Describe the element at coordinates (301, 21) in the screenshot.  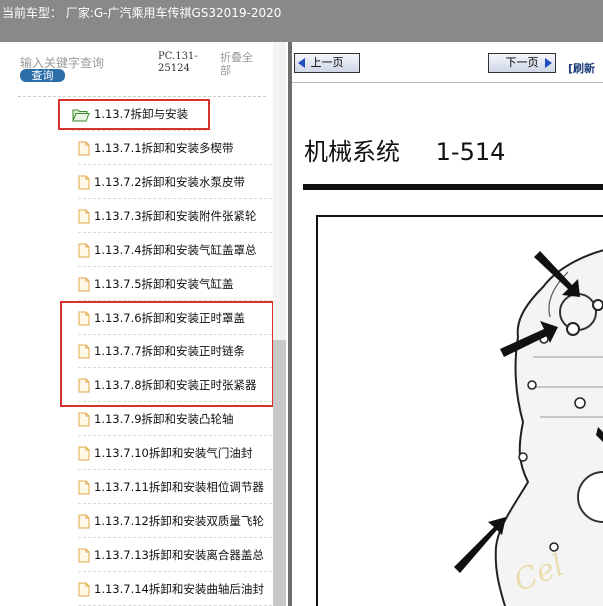
I see `title-bar: 当前车型： 厂家:G-广汽乘用车传祺GS32019-2020` at that location.